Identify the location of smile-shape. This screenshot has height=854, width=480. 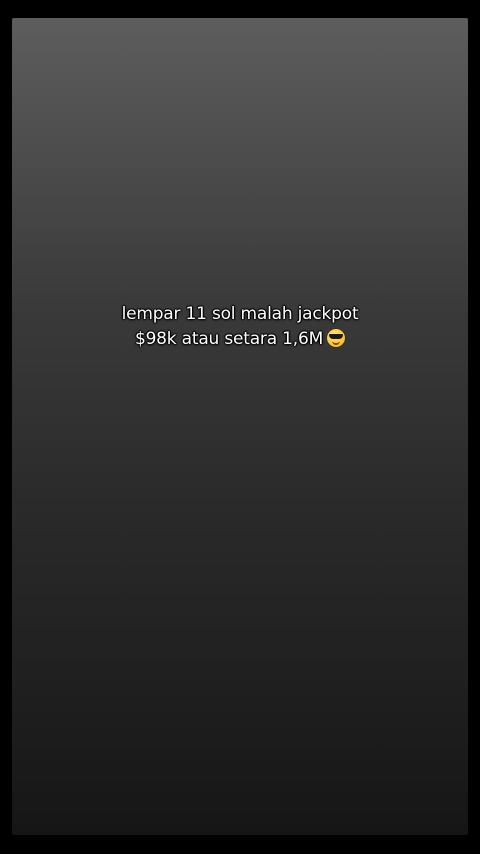
(336, 342).